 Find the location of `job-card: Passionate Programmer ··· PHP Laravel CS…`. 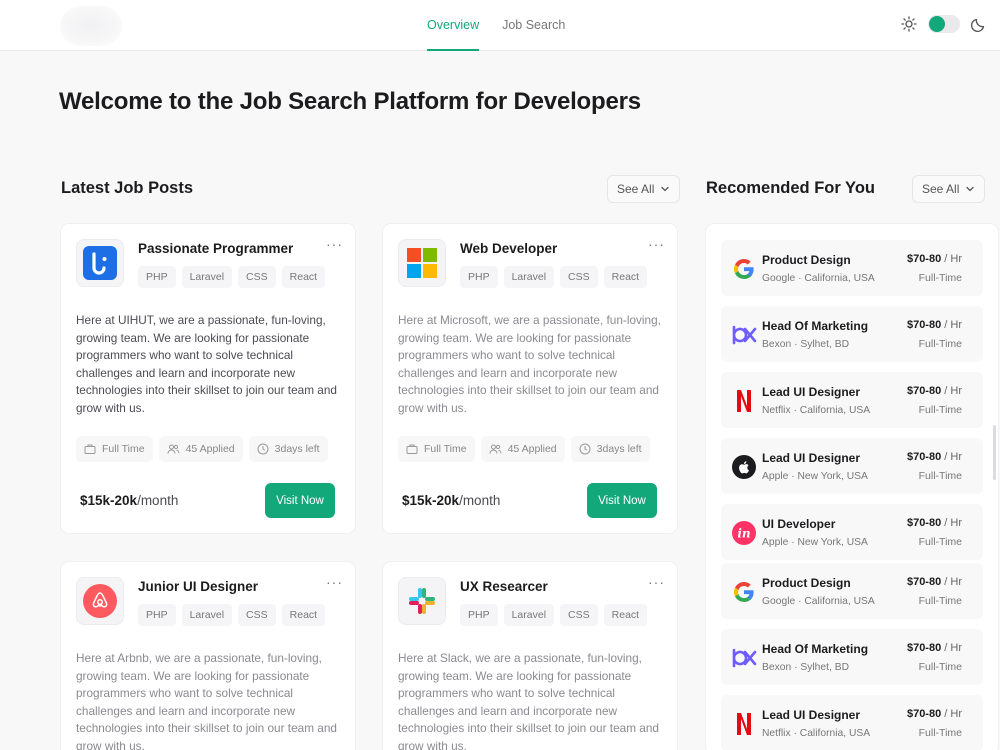

job-card: Passionate Programmer ··· PHP Laravel CS… is located at coordinates (208, 378).